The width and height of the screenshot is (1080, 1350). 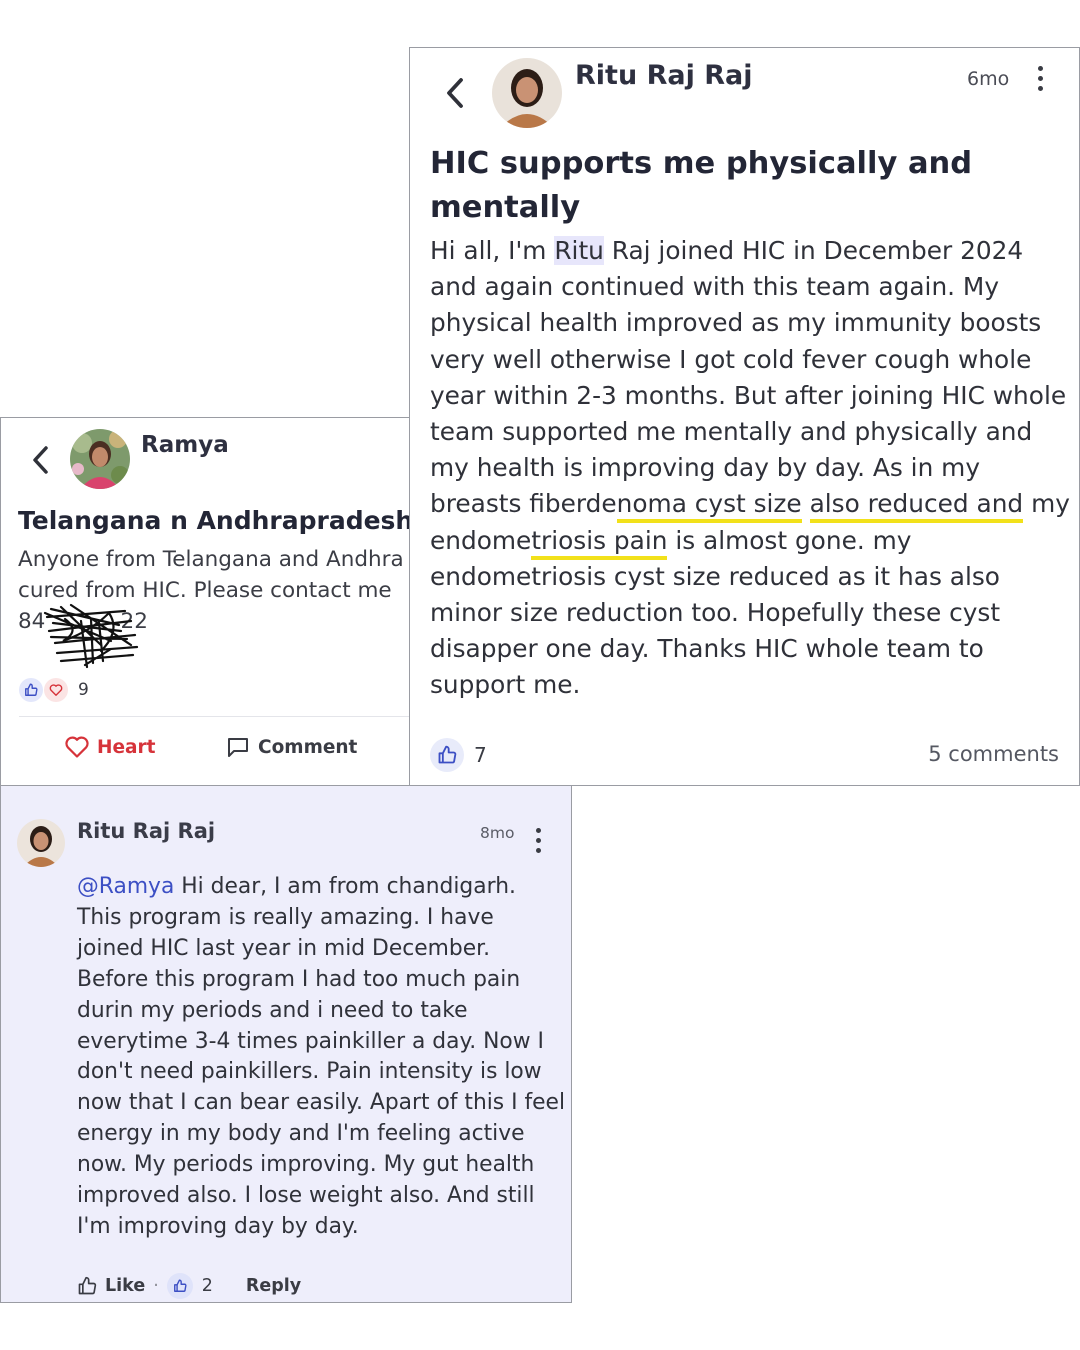 What do you see at coordinates (492, 250) in the screenshot?
I see `post-text: Hi all, I'm` at bounding box center [492, 250].